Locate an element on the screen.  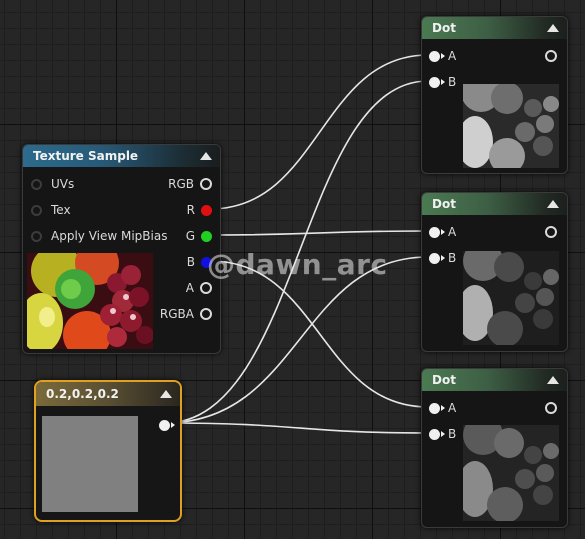
input-pin-apply-view-mipbias: Apply View MipBias is located at coordinates (99, 236).